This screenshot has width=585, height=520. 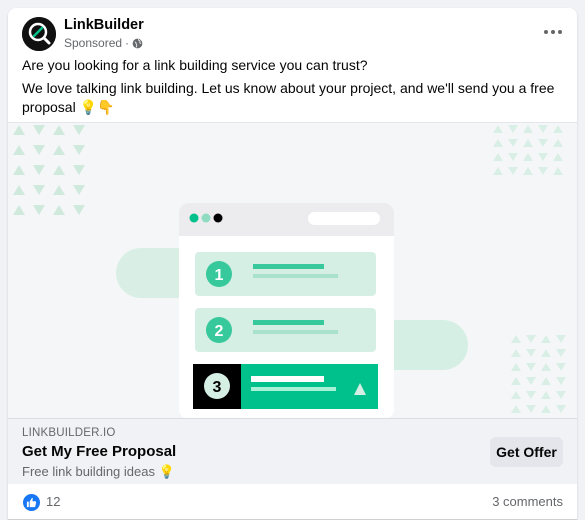 I want to click on reactions-bar: 12 3 comments, so click(x=292, y=502).